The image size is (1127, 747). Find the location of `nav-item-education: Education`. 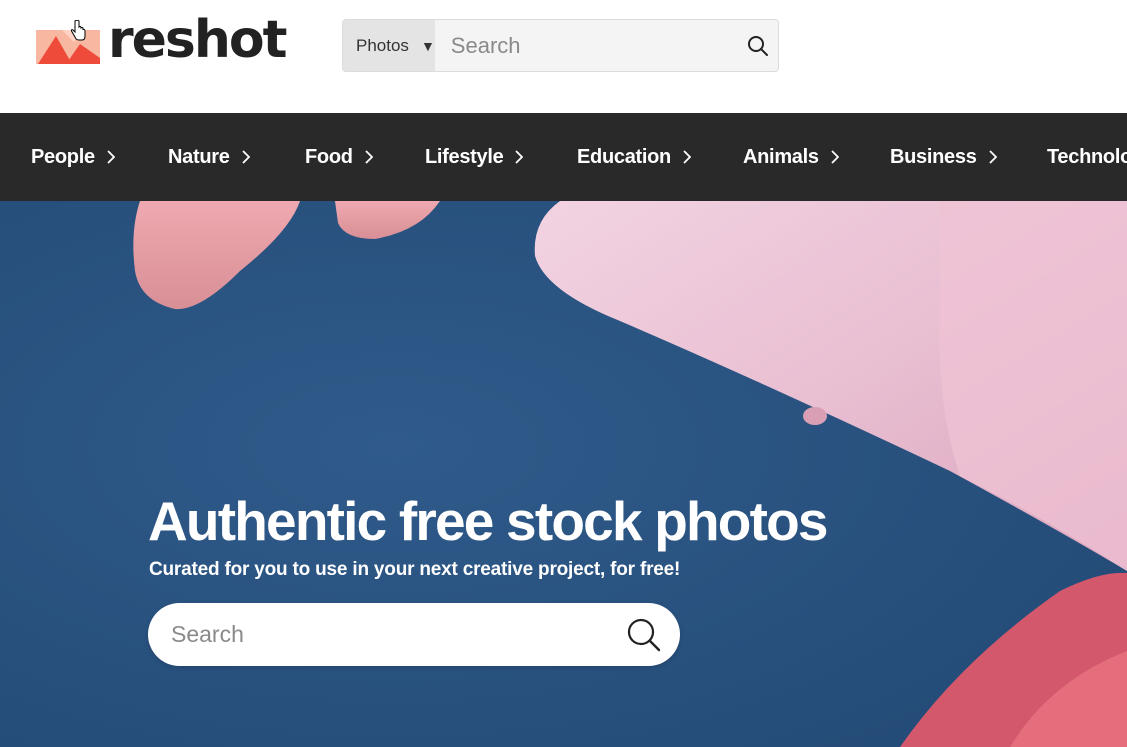

nav-item-education: Education is located at coordinates (634, 157).